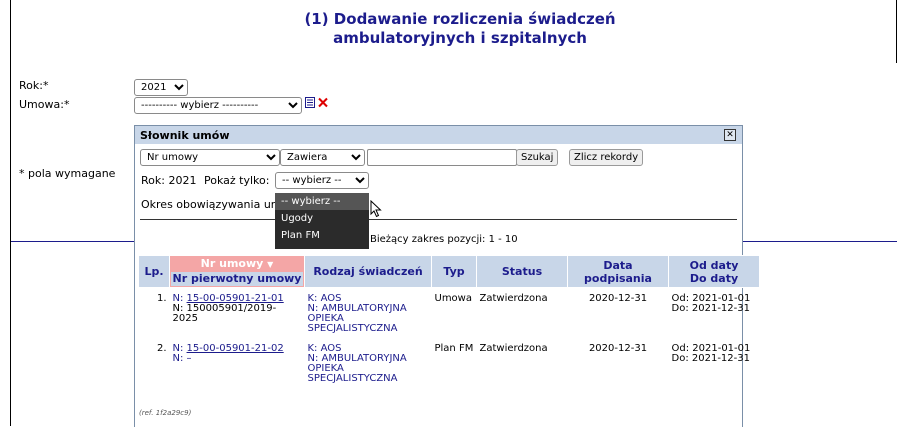 Image resolution: width=905 pixels, height=427 pixels. Describe the element at coordinates (454, 348) in the screenshot. I see `row-typ: Plan FM` at that location.